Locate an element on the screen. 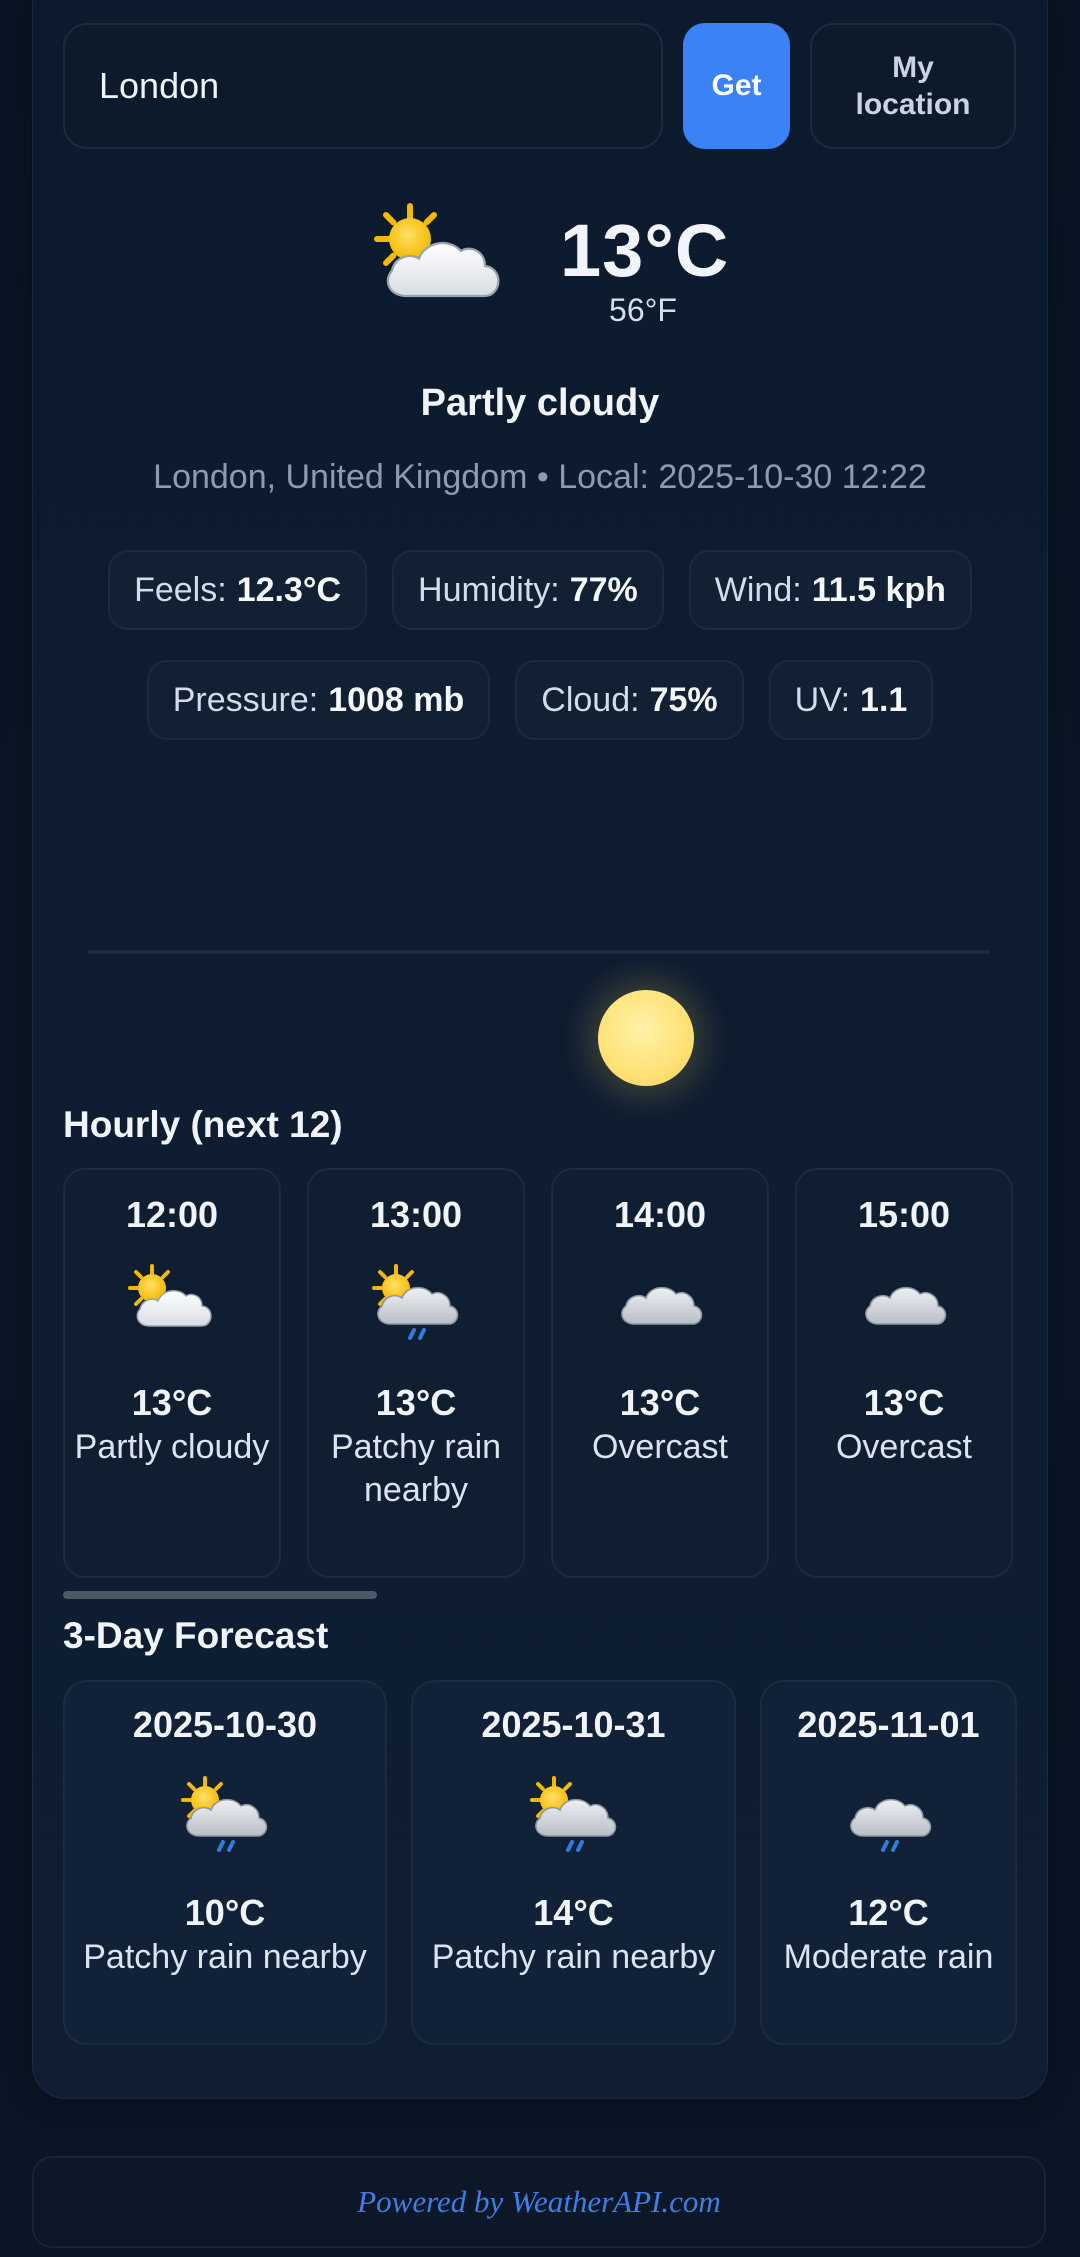 The width and height of the screenshot is (1080, 2257). moderate-rain-icon is located at coordinates (889, 1814).